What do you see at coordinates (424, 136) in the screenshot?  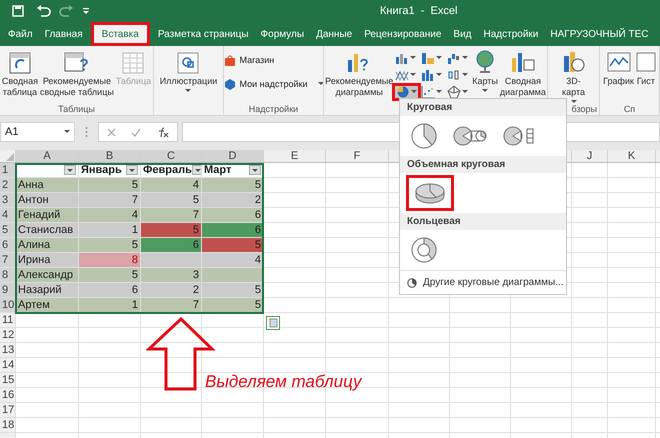 I see `pie-chart-icon` at bounding box center [424, 136].